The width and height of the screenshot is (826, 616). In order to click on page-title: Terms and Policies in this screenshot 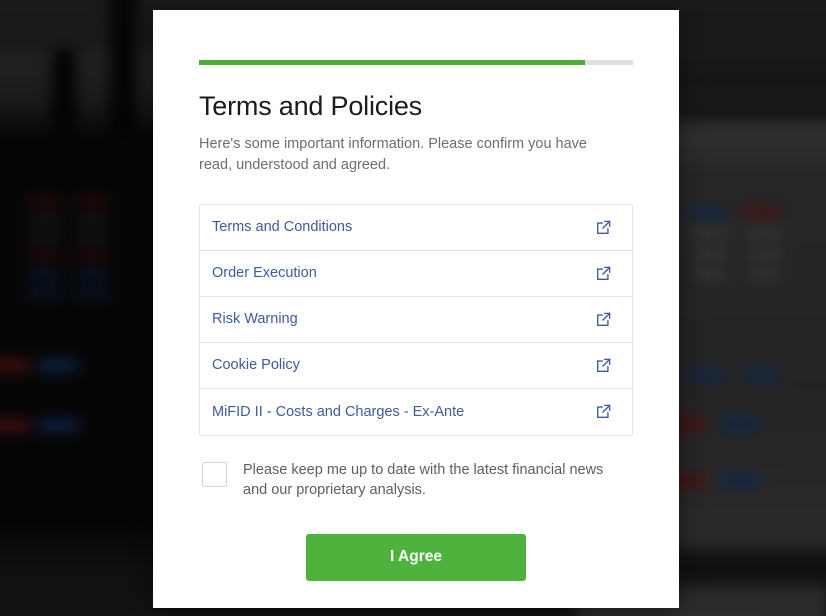, I will do `click(310, 106)`.